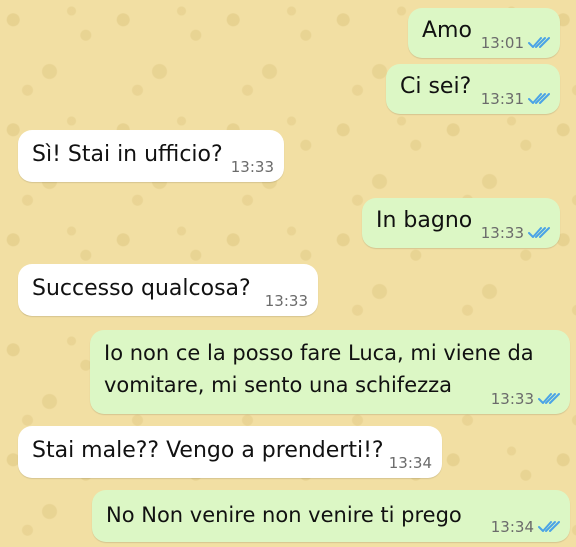 The image size is (576, 547). Describe the element at coordinates (284, 515) in the screenshot. I see `message-text: No Non venire non venire ti prego` at that location.